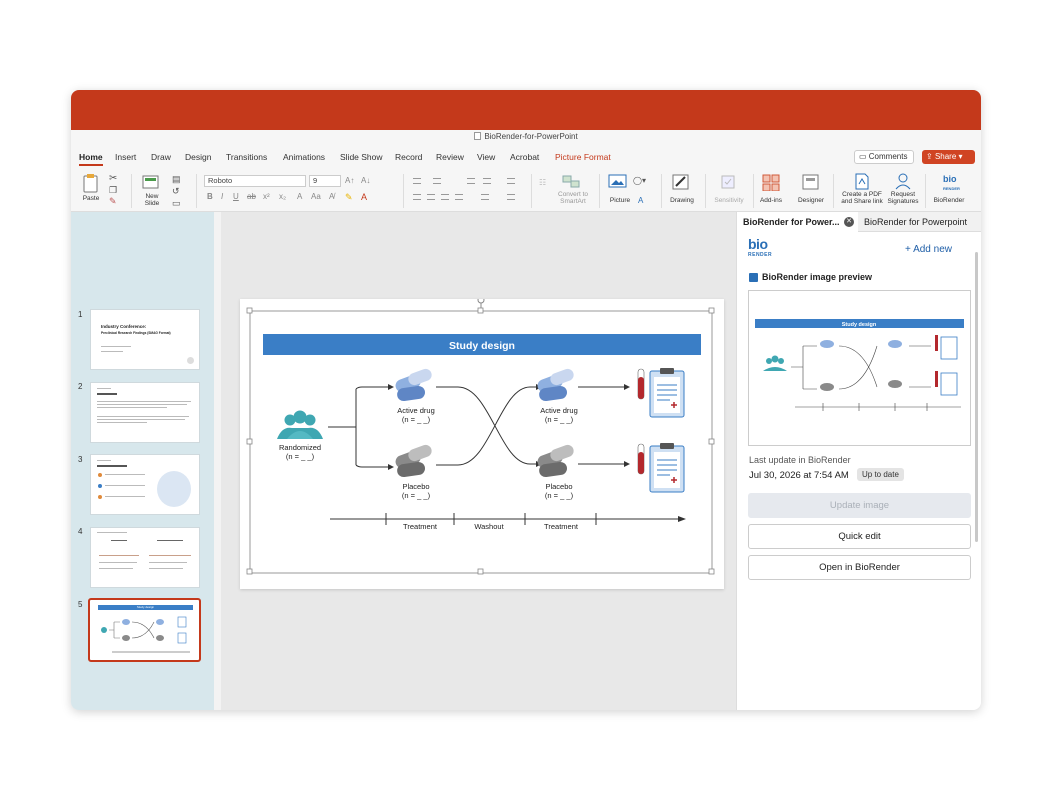 The height and width of the screenshot is (800, 1062). Describe the element at coordinates (222, 196) in the screenshot. I see `italic-icon: I` at that location.